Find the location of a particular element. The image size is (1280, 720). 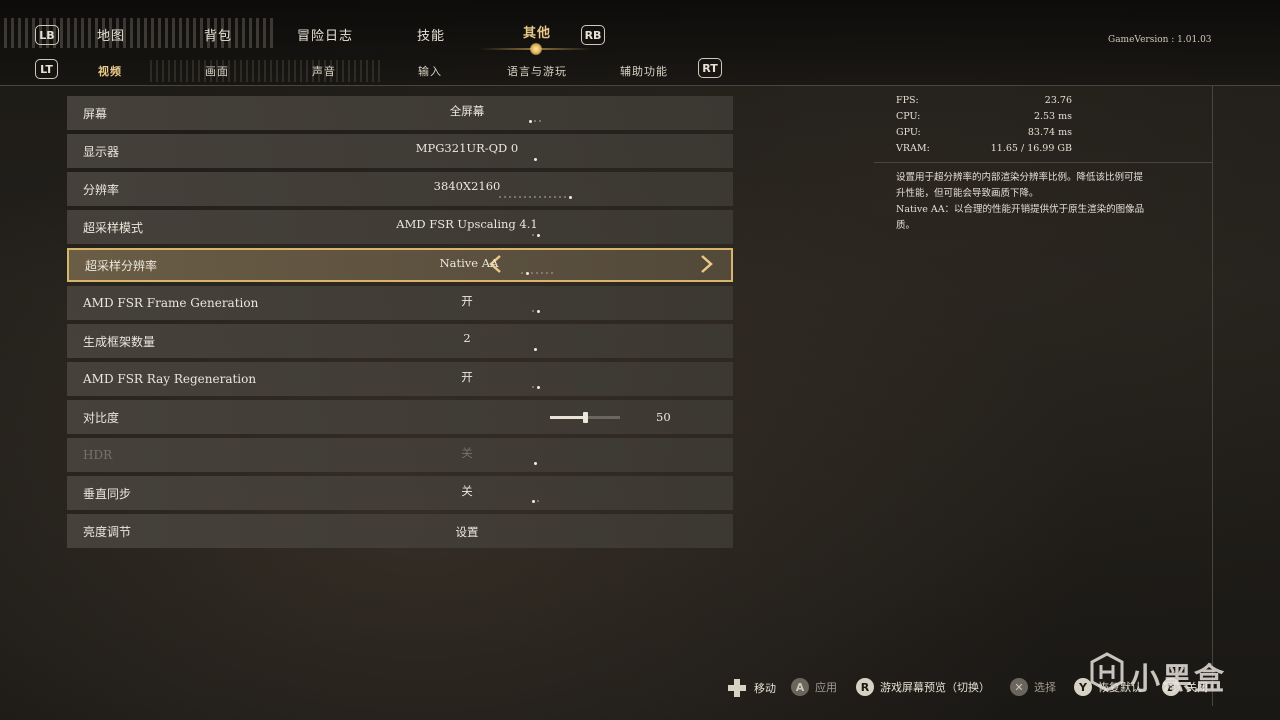

a-button-icon: A is located at coordinates (800, 687).